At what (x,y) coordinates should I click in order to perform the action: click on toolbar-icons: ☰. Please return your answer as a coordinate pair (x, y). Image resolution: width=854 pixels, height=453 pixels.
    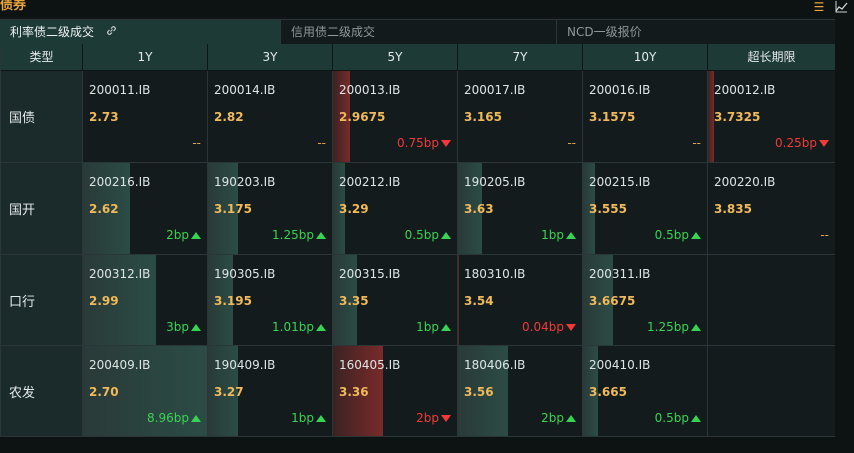
    Looking at the image, I should click on (830, 7).